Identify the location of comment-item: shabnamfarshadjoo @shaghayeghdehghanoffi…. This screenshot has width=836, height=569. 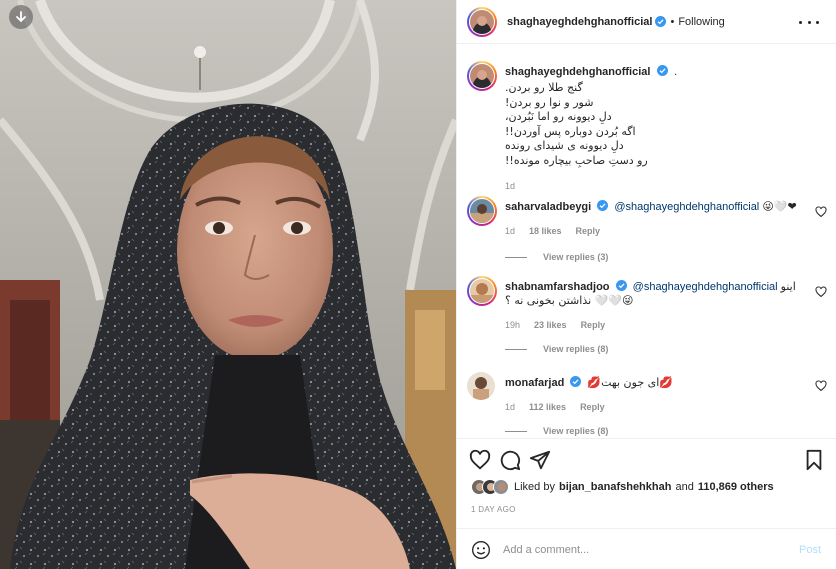
(647, 316).